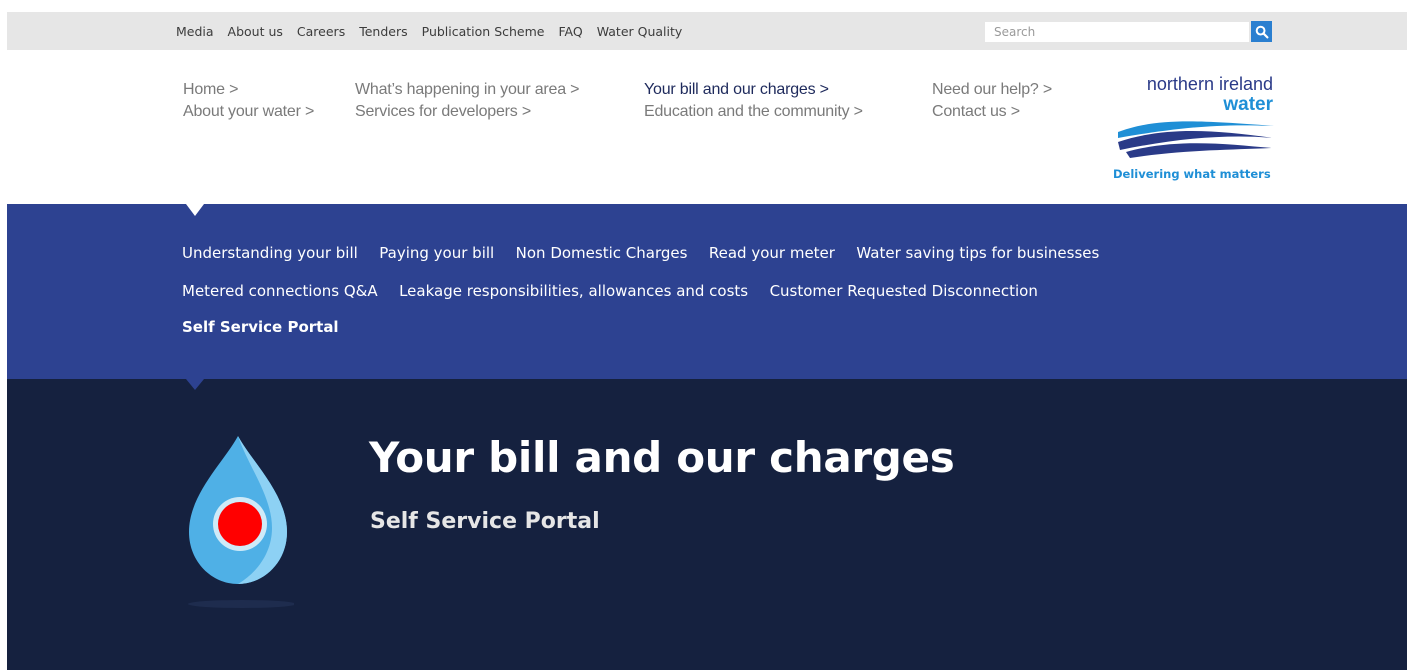 Image resolution: width=1407 pixels, height=670 pixels. I want to click on subnav-metered-connections: Metered connections Q&A, so click(280, 291).